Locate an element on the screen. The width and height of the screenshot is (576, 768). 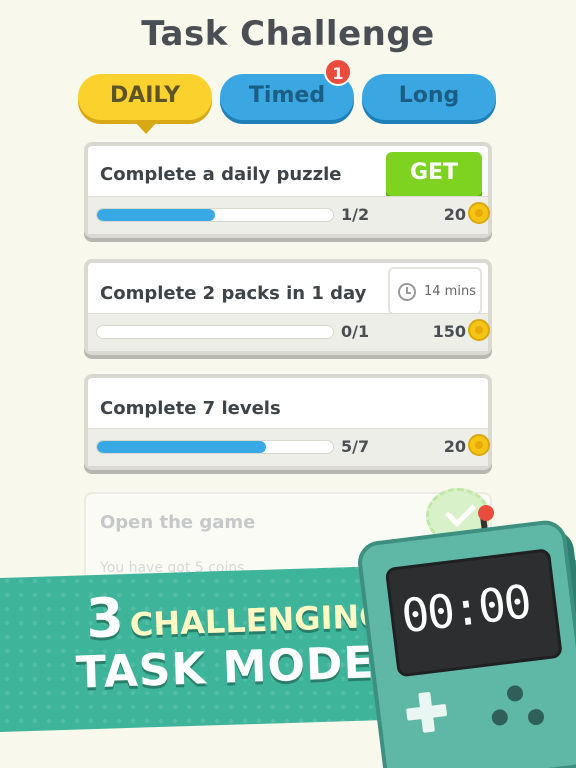
task-title: Complete 7 levels is located at coordinates (190, 408).